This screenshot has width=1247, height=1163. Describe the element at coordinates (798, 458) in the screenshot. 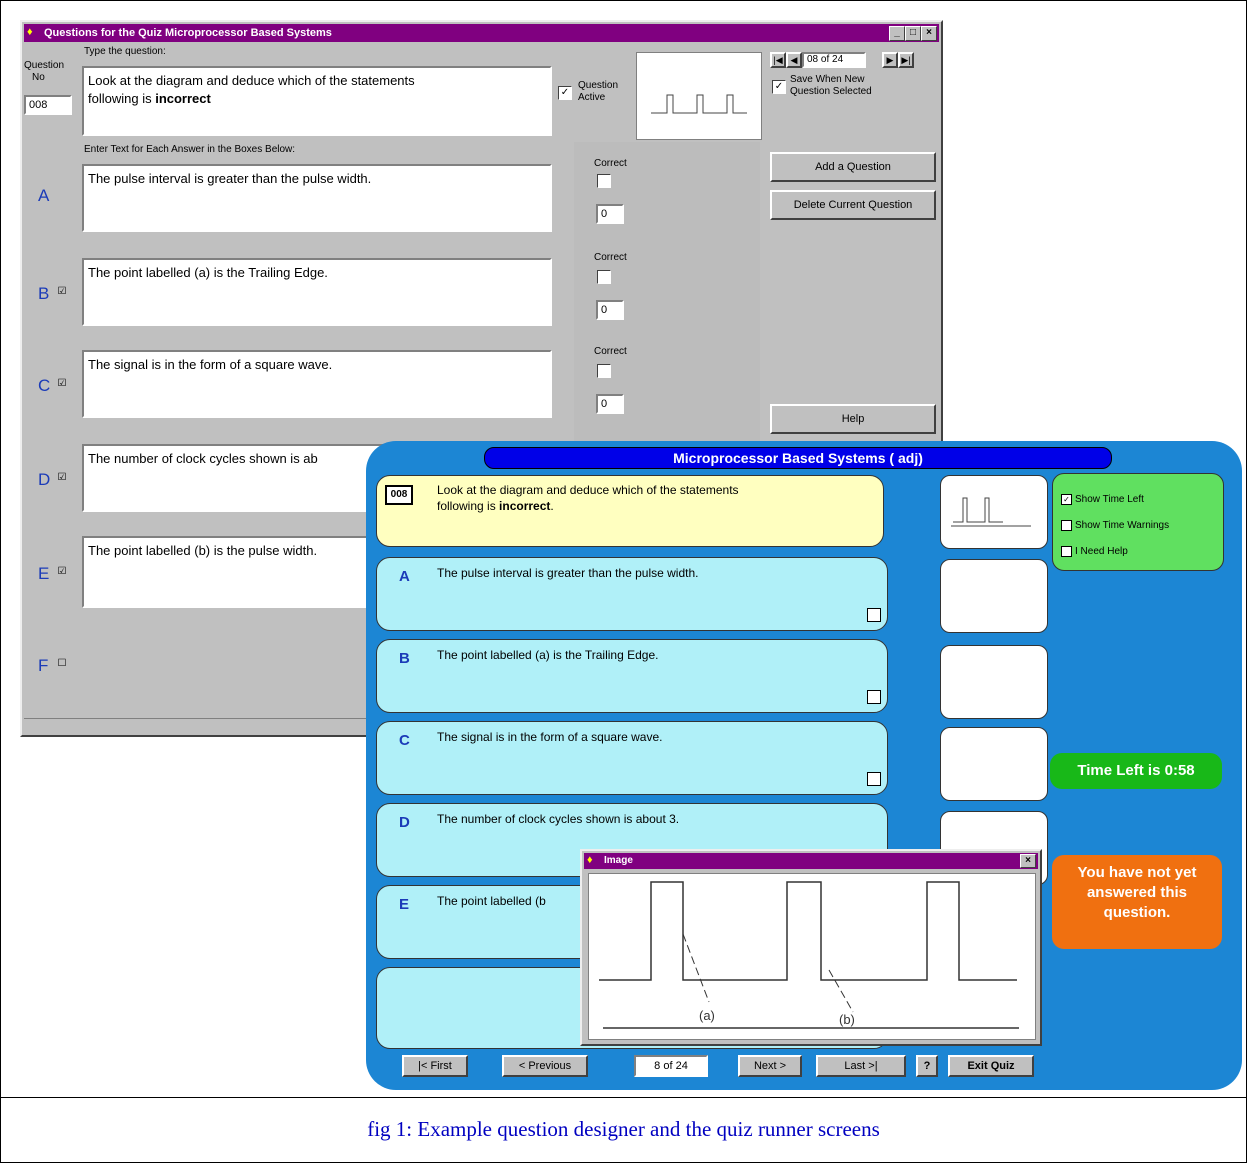

I see `runner-title: Microprocessor Based Systems ( adj)` at that location.